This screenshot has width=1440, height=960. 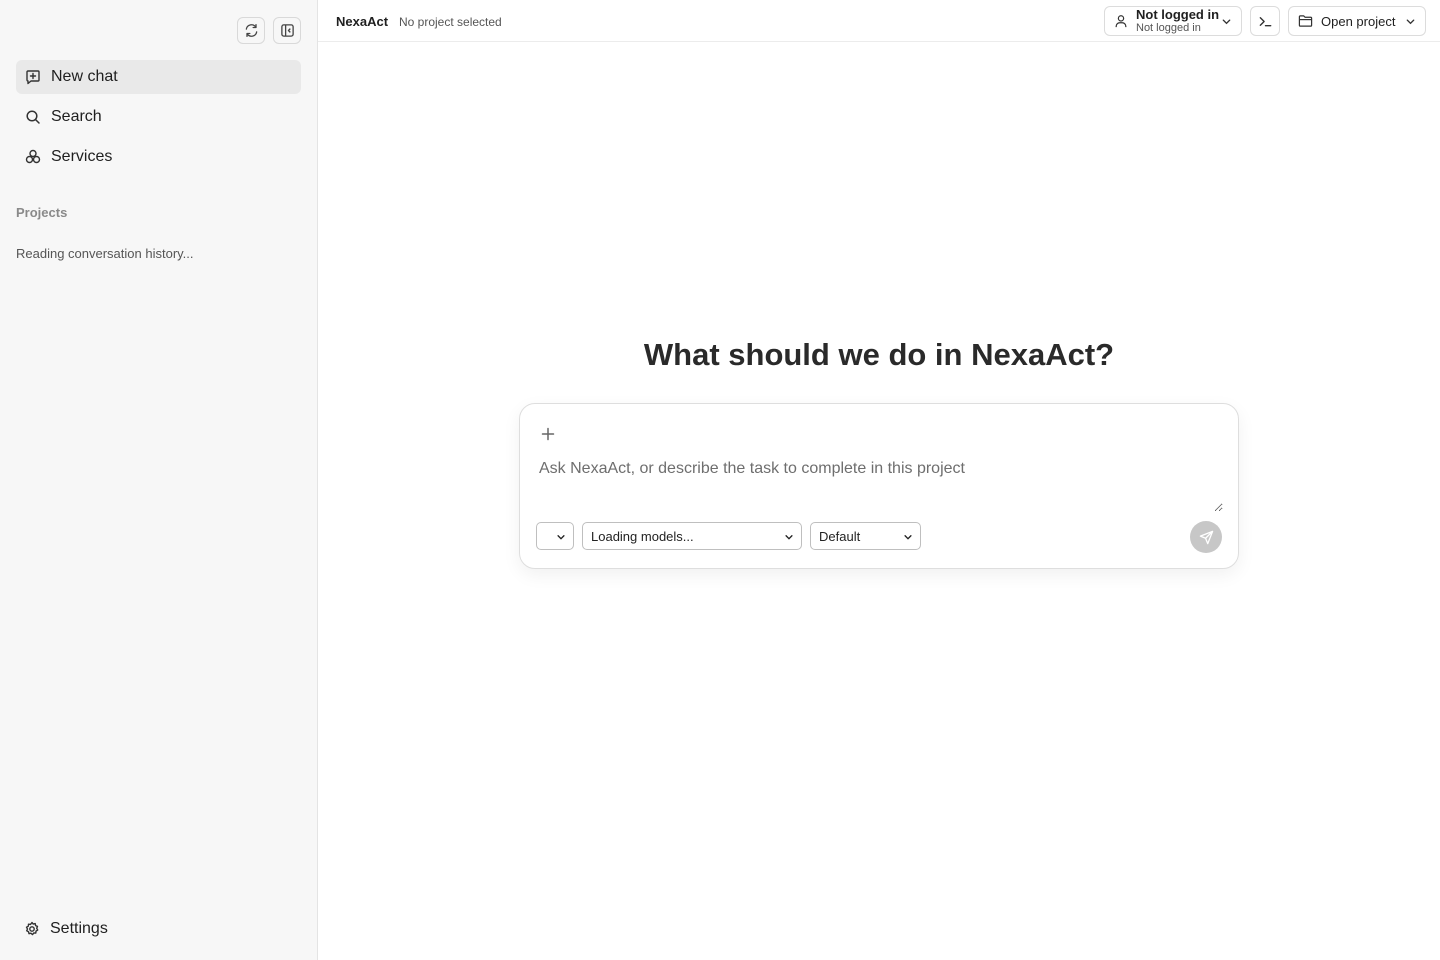 I want to click on terminal-icon, so click(x=1265, y=21).